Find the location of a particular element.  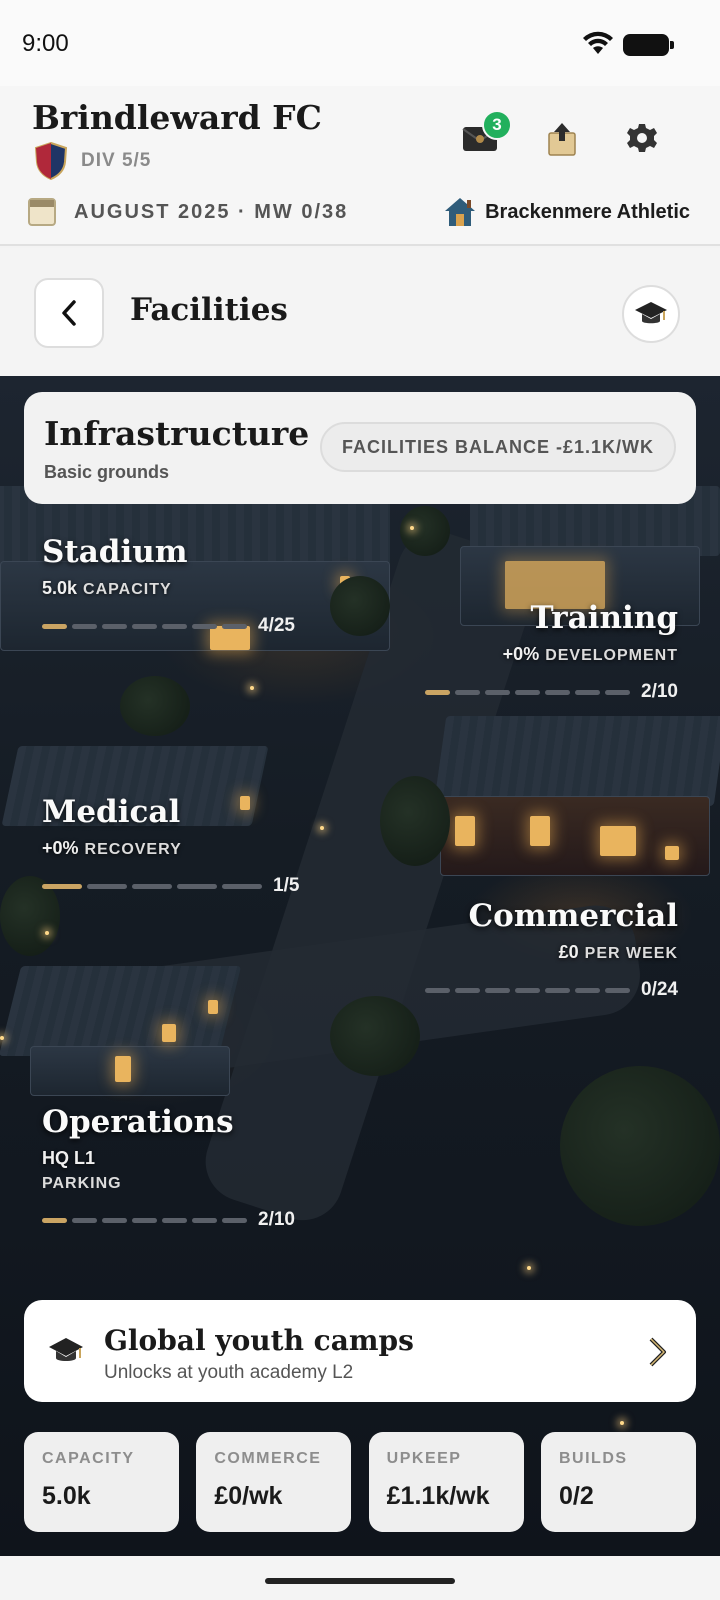

stat-label: BUILDS is located at coordinates (593, 1458).